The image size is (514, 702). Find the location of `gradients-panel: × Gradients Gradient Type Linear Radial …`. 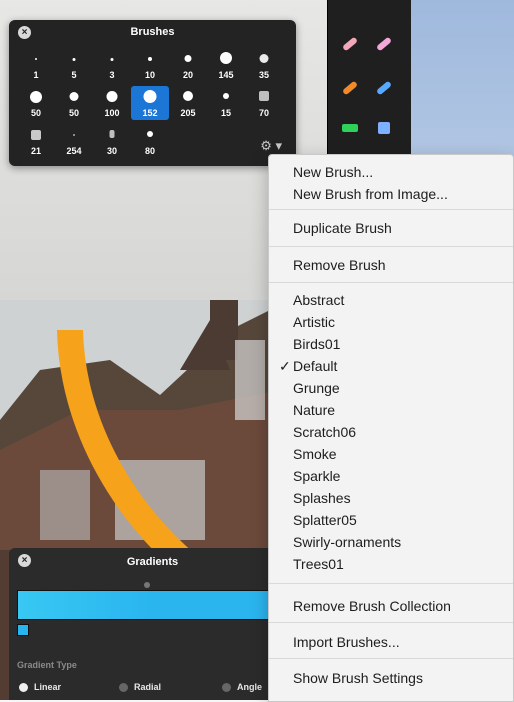

gradients-panel: × Gradients Gradient Type Linear Radial … is located at coordinates (152, 624).